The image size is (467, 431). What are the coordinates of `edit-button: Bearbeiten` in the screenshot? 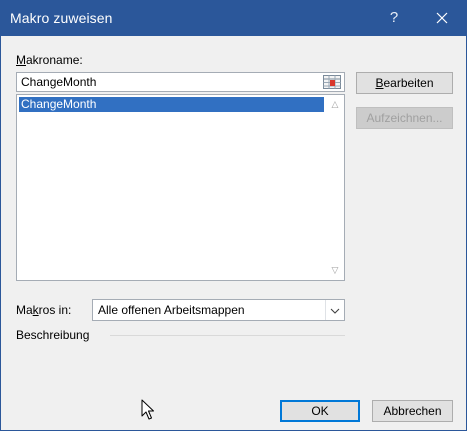 It's located at (404, 83).